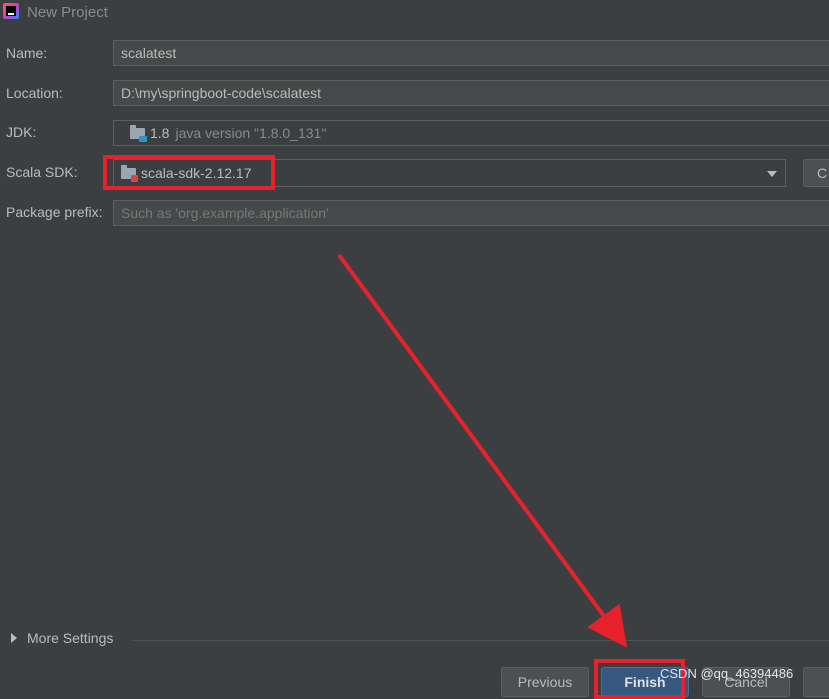 This screenshot has height=699, width=829. What do you see at coordinates (414, 13) in the screenshot?
I see `title-bar: New Project` at bounding box center [414, 13].